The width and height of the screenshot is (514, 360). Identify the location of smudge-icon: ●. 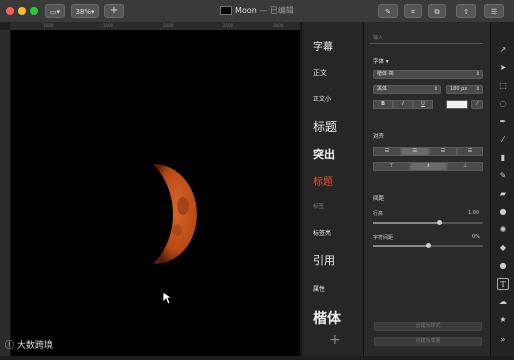
(503, 212).